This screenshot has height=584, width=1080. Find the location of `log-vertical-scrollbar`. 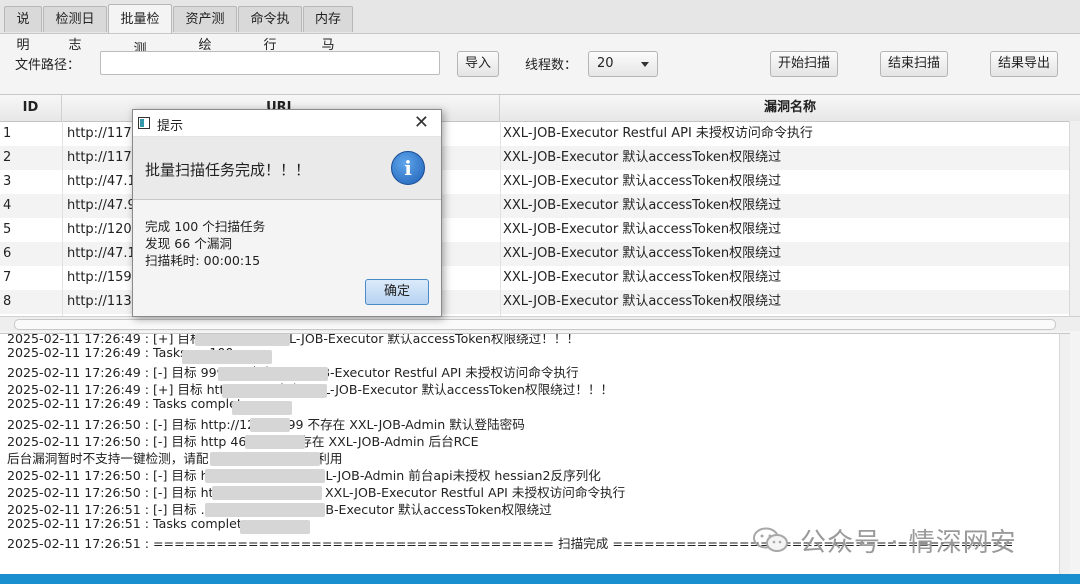

log-vertical-scrollbar is located at coordinates (1064, 454).